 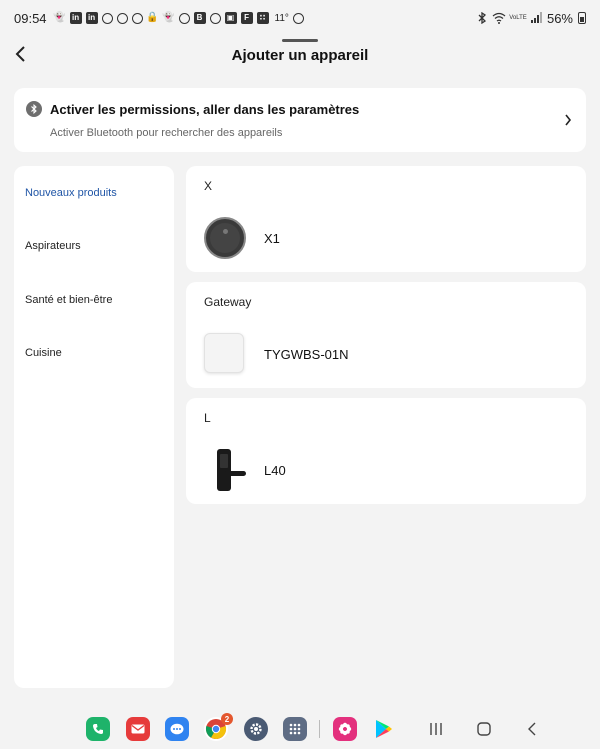 I want to click on device-group-title: L, so click(x=207, y=418).